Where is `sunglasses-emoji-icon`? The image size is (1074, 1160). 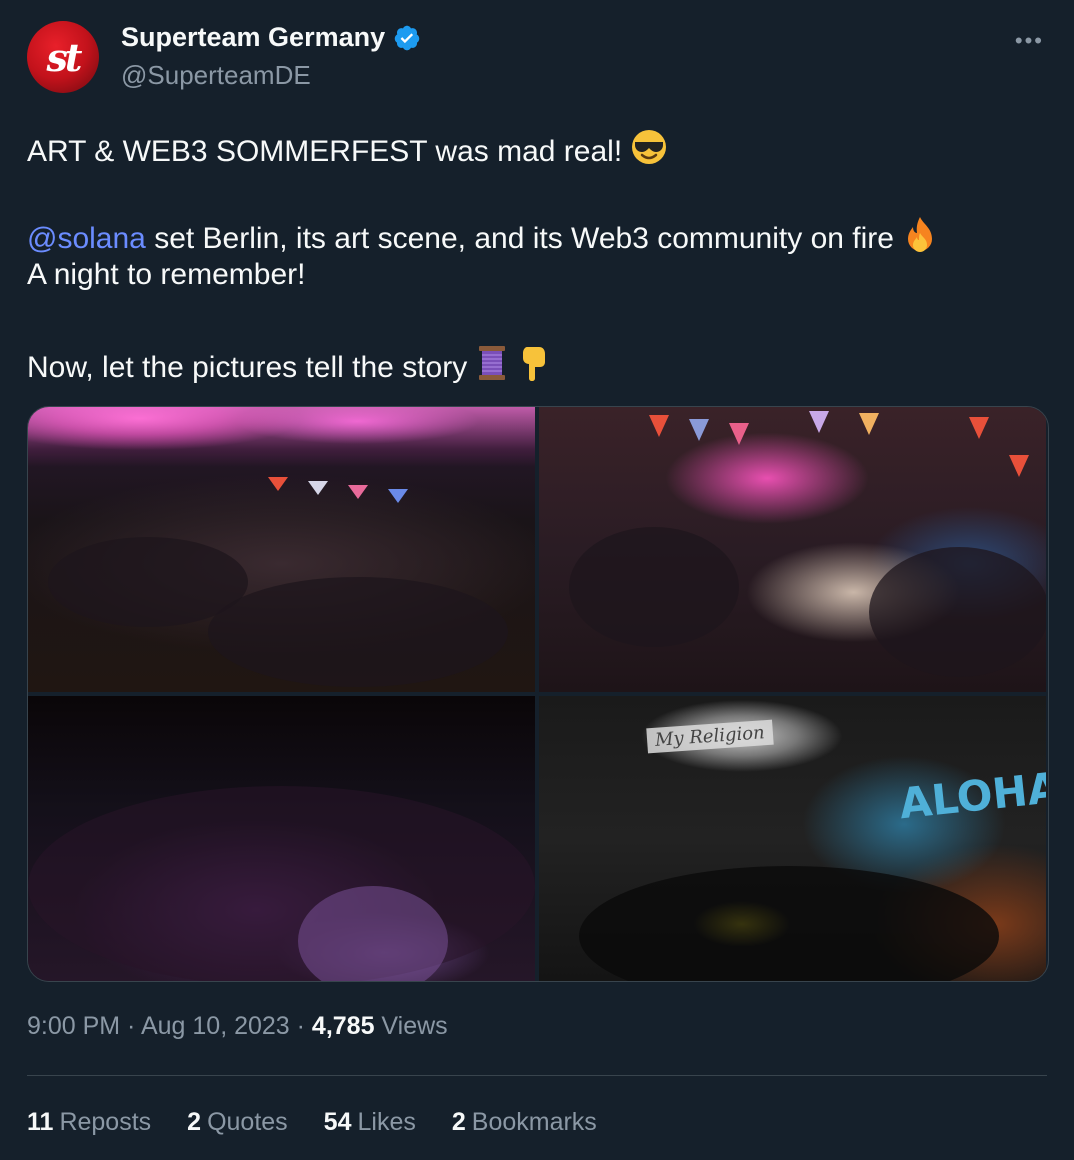 sunglasses-emoji-icon is located at coordinates (649, 151).